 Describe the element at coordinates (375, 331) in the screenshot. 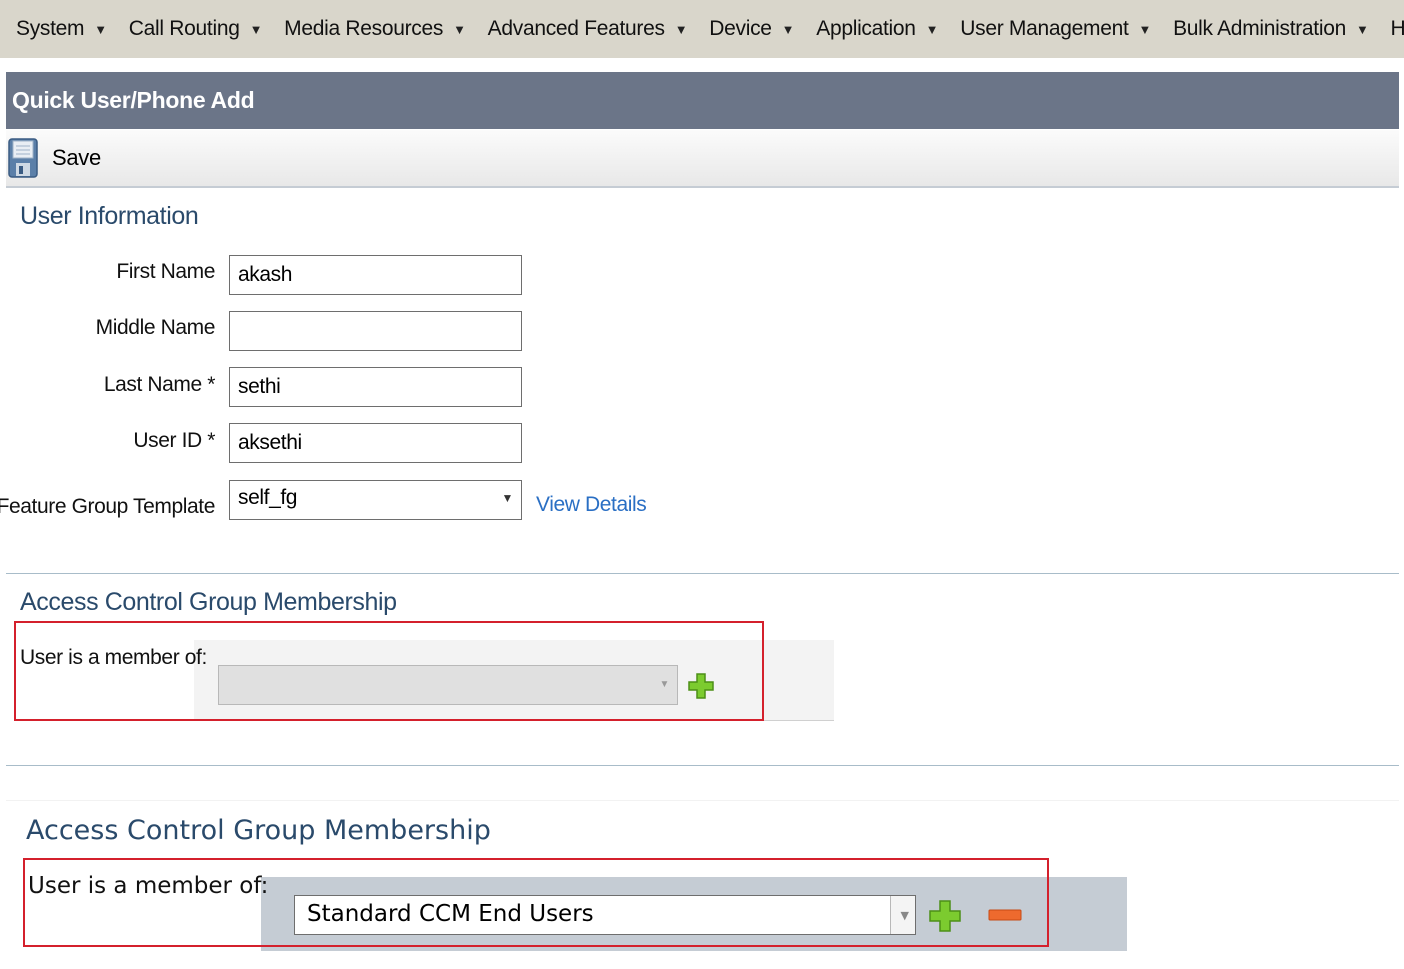

I see `middle-name-input` at that location.